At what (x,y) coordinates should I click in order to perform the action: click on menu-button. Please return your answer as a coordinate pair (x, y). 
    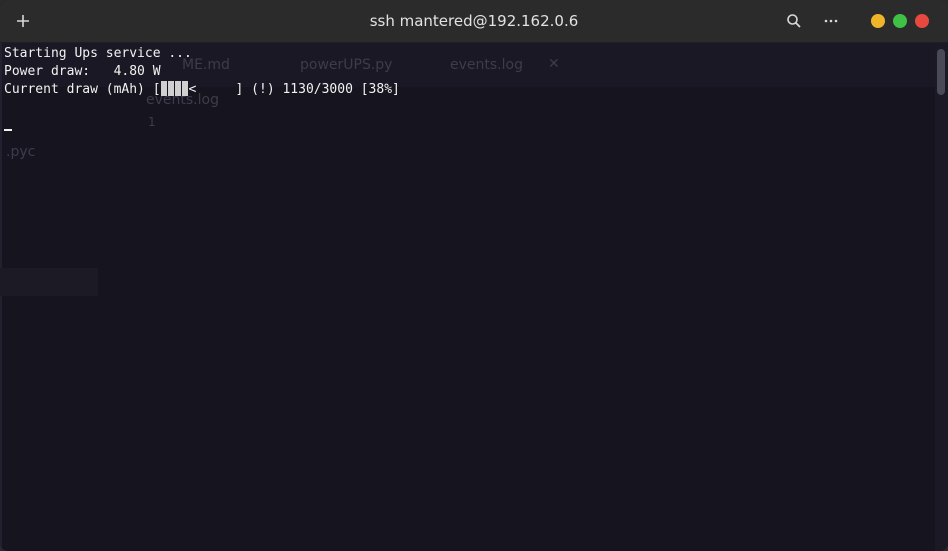
    Looking at the image, I should click on (831, 21).